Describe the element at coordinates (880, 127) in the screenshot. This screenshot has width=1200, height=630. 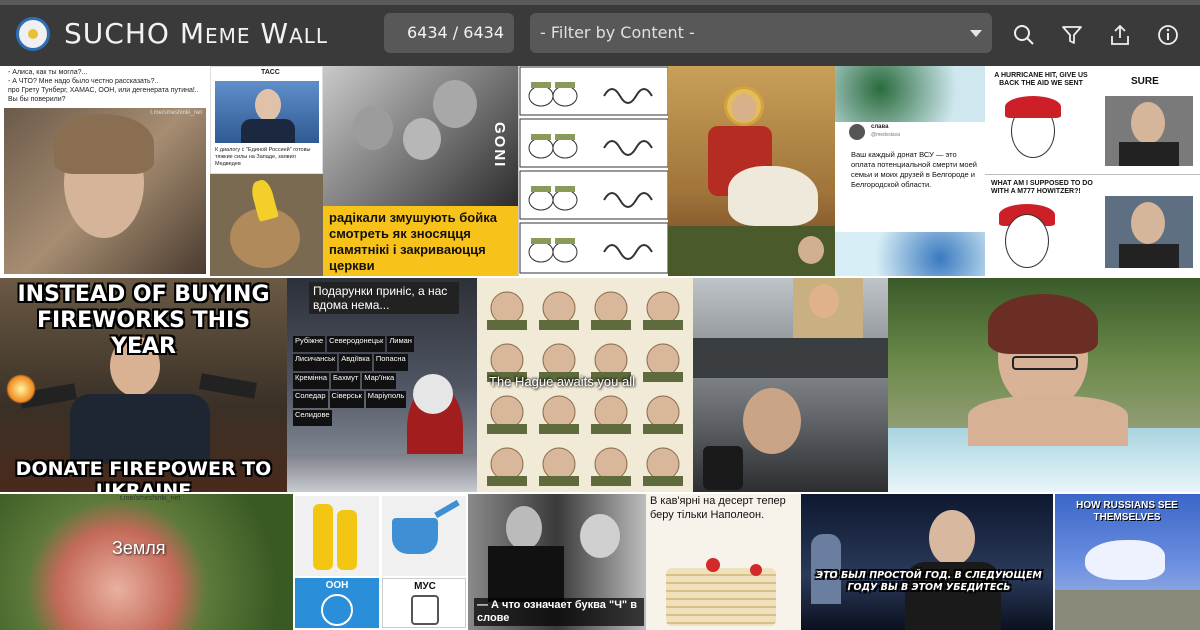
I see `tweet-name: слава` at that location.